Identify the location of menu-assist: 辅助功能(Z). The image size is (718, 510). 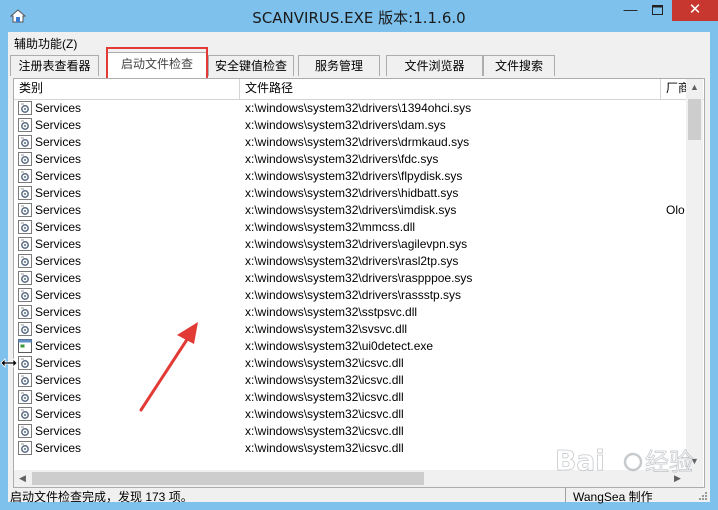
(45, 43).